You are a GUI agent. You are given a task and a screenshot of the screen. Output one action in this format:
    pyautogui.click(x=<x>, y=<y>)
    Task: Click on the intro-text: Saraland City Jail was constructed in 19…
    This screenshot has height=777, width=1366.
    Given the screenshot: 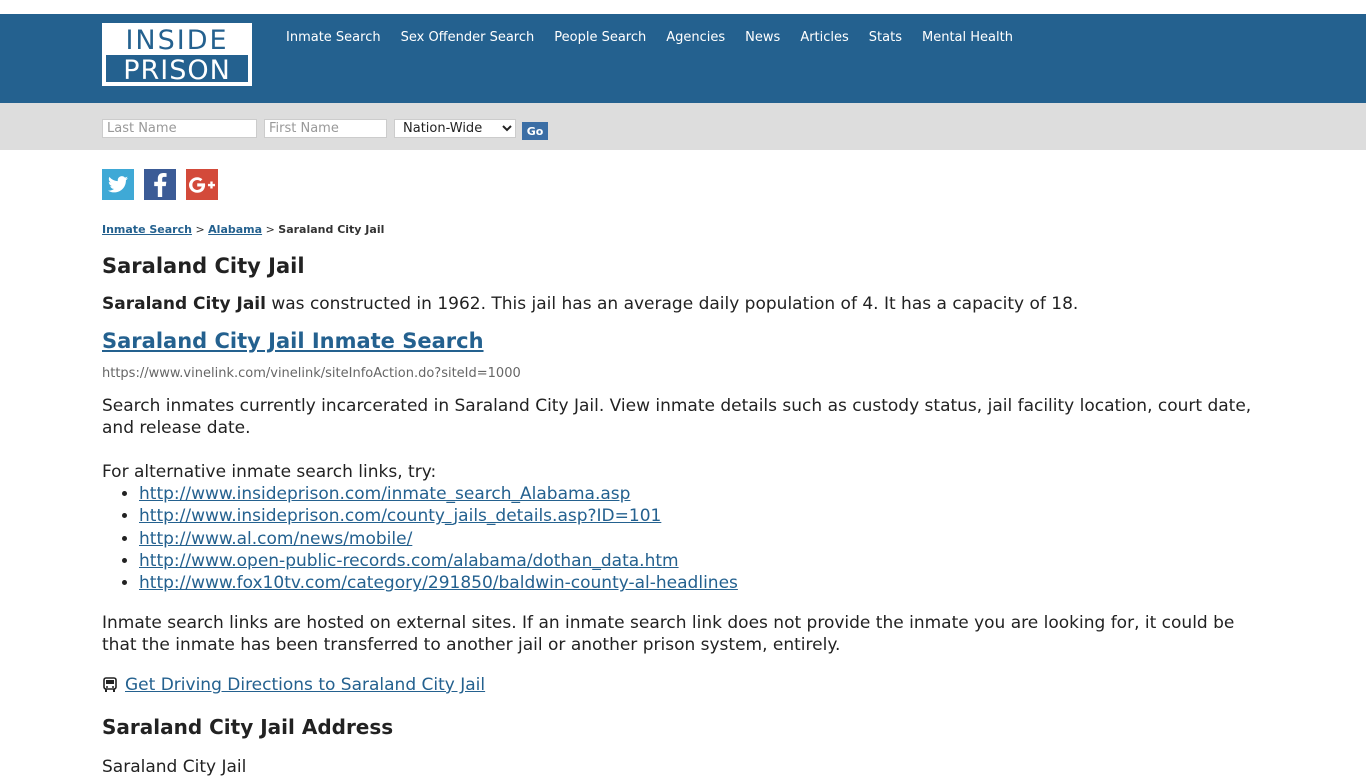 What is the action you would take?
    pyautogui.click(x=590, y=304)
    